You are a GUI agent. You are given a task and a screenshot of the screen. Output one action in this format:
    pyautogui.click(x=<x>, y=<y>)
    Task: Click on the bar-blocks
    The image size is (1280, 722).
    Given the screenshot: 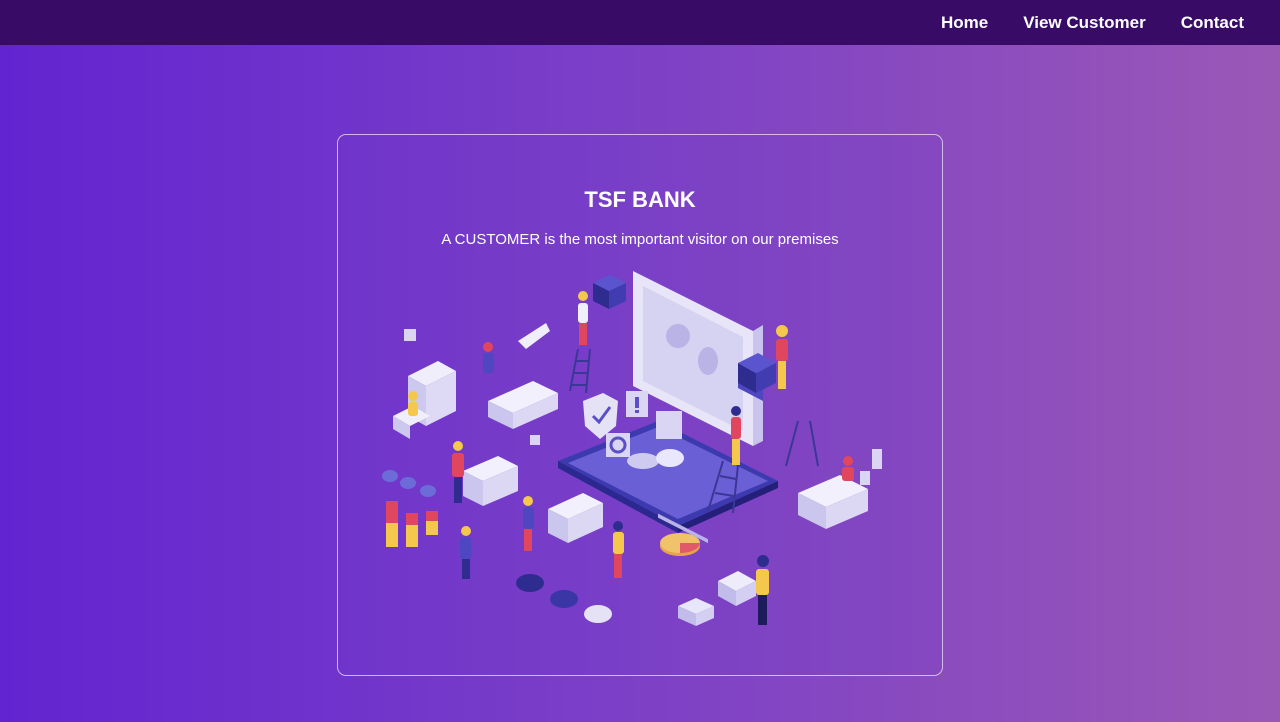 What is the action you would take?
    pyautogui.click(x=410, y=508)
    